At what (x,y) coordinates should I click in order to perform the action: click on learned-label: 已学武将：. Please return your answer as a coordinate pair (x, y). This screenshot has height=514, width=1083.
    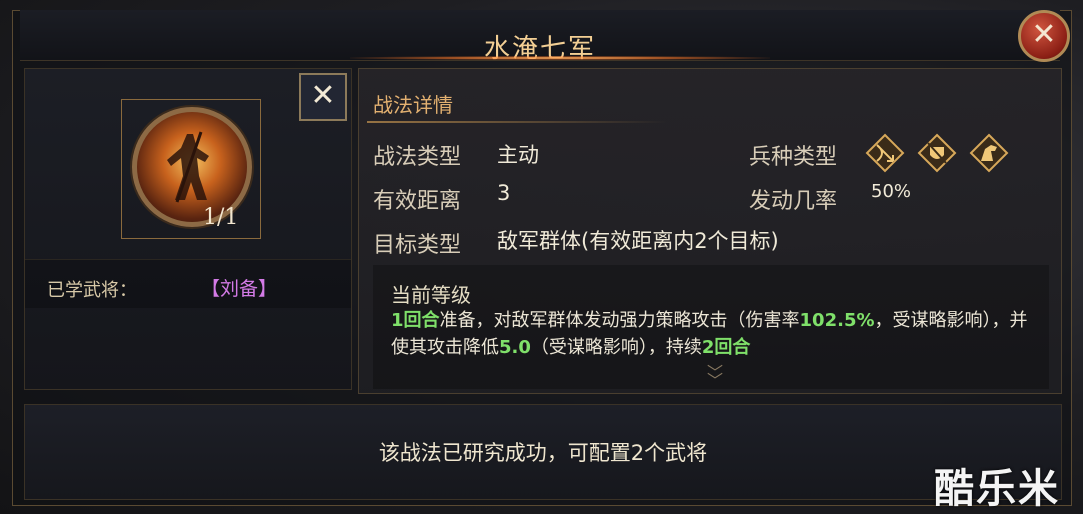
    Looking at the image, I should click on (92, 290).